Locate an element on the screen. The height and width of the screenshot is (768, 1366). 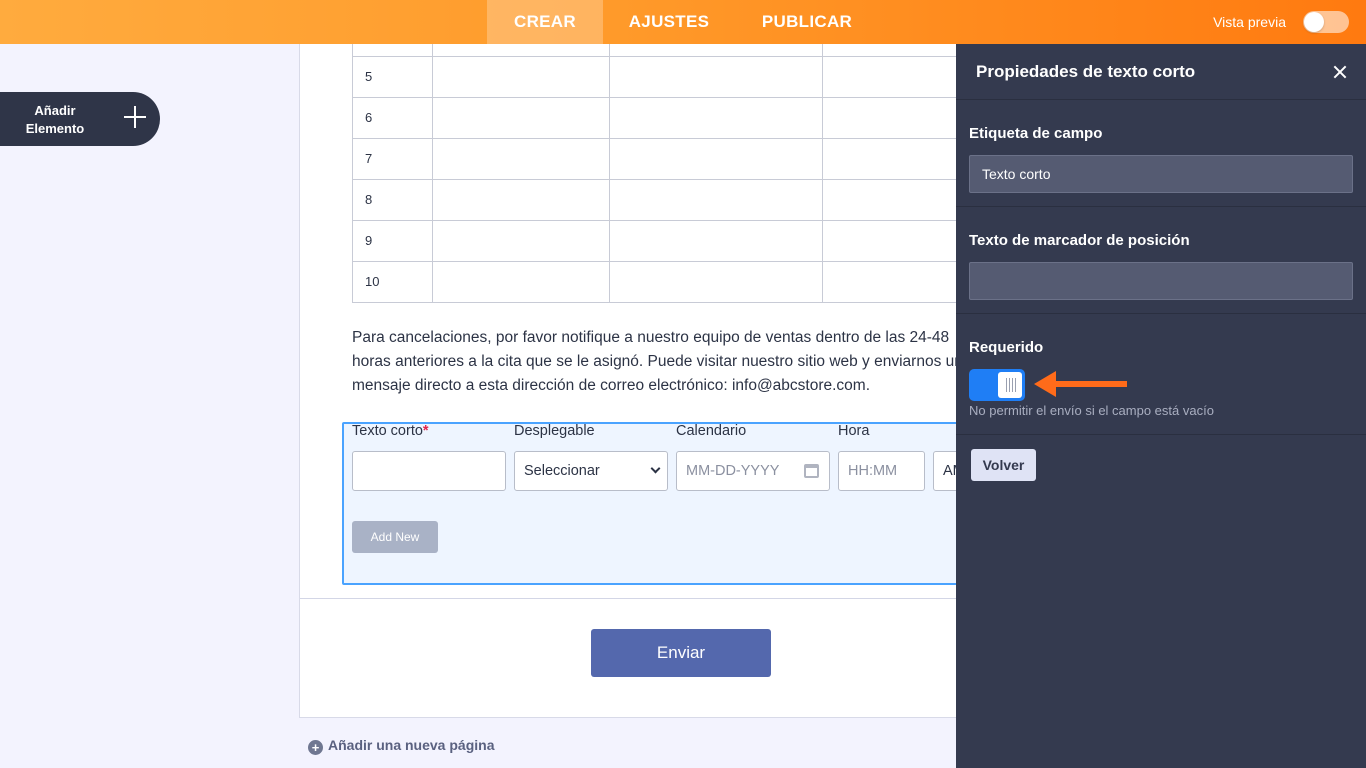
required-asterisk: * is located at coordinates (425, 431).